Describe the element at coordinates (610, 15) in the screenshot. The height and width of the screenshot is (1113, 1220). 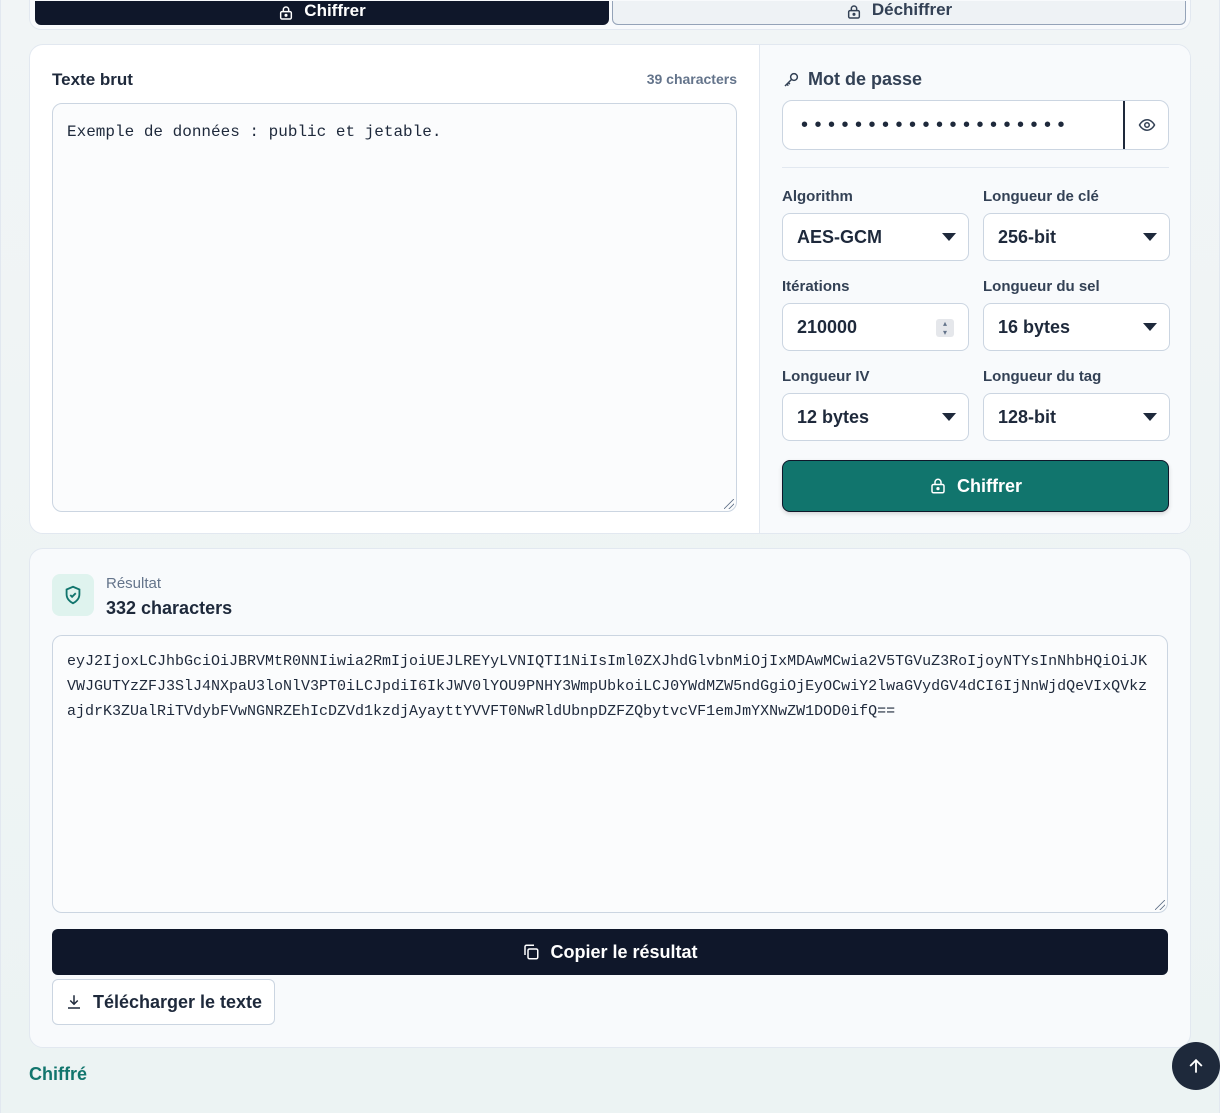
I see `mode-tabs: Chiffrer Déchiffrer` at that location.